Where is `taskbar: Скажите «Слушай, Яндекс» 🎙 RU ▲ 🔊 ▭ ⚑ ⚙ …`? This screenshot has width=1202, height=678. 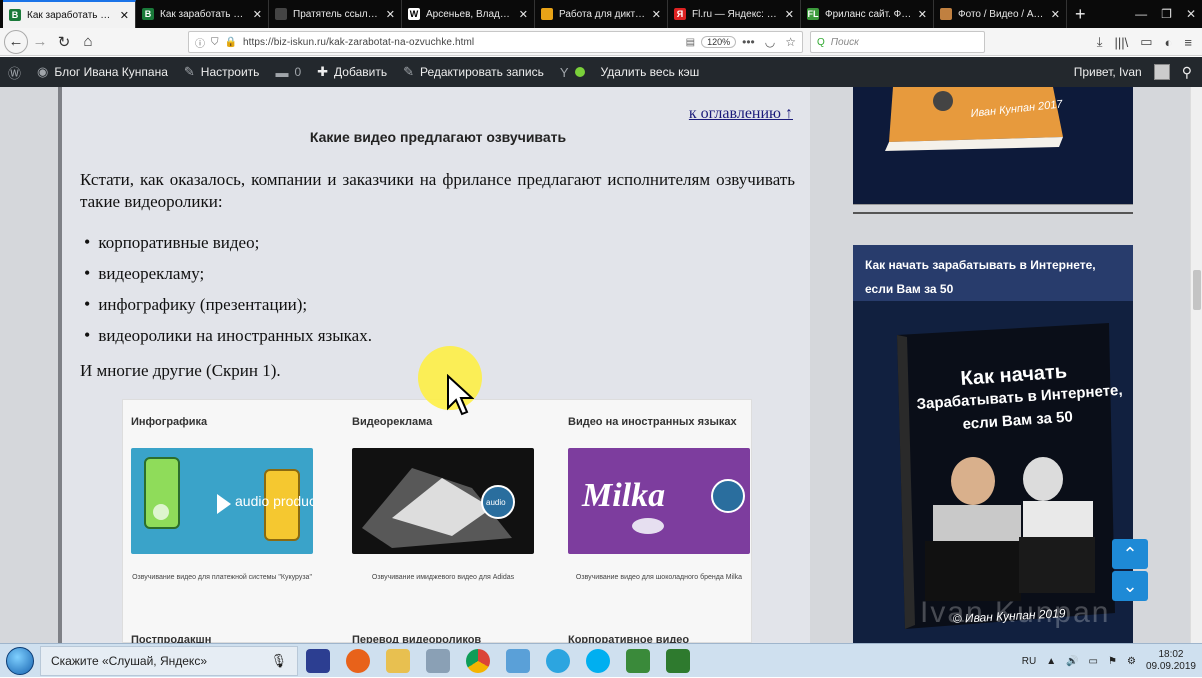 taskbar: Скажите «Слушай, Яндекс» 🎙 RU ▲ 🔊 ▭ ⚑ ⚙ … is located at coordinates (601, 660).